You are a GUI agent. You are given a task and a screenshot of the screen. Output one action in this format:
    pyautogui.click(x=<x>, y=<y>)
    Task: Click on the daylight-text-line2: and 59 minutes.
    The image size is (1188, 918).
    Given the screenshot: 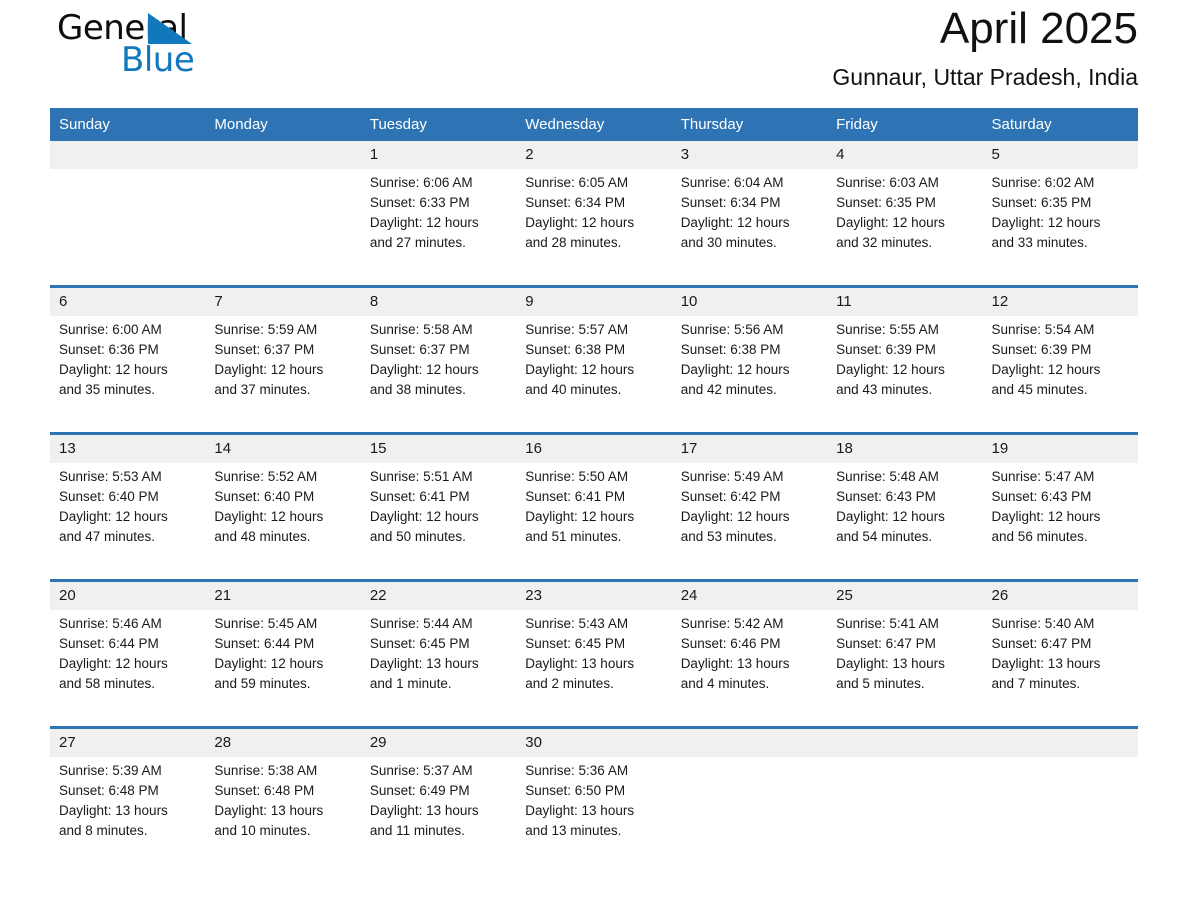 What is the action you would take?
    pyautogui.click(x=262, y=683)
    